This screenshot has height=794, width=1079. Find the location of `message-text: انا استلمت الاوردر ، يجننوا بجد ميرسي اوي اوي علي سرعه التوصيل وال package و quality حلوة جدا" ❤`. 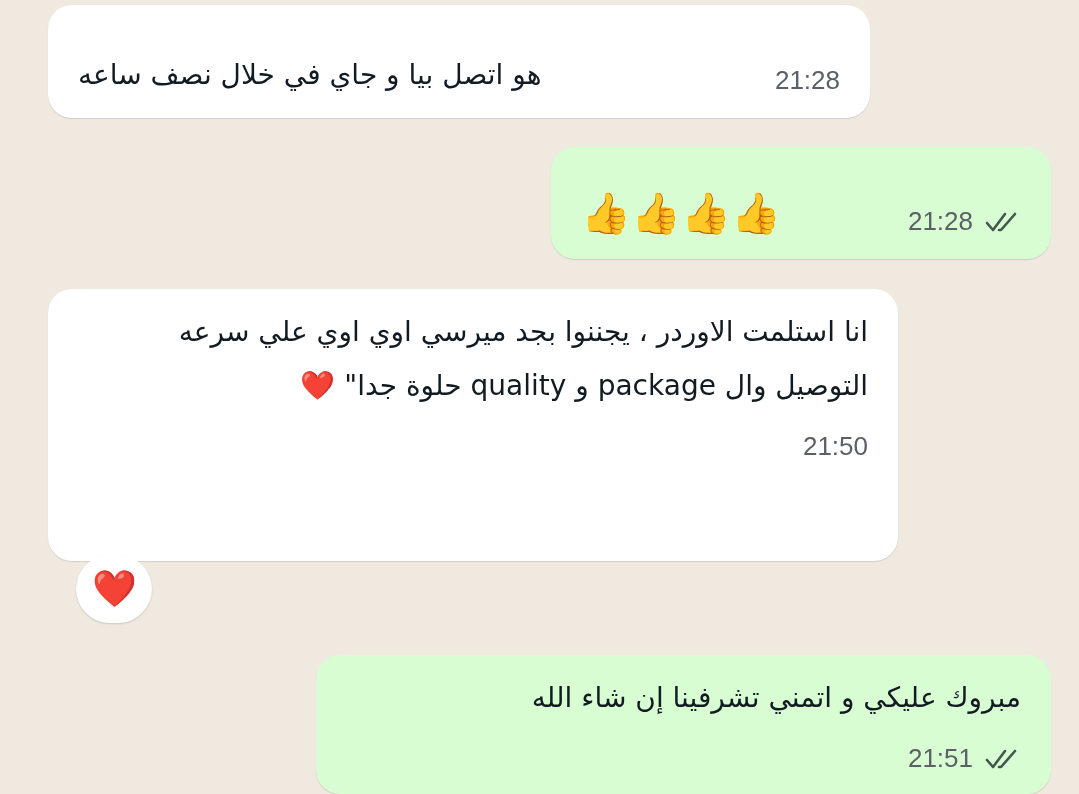

message-text: انا استلمت الاوردر ، يجننوا بجد ميرسي اوي اوي علي سرعه التوصيل وال package و quality حلوة جدا" ❤ is located at coordinates (522, 359).